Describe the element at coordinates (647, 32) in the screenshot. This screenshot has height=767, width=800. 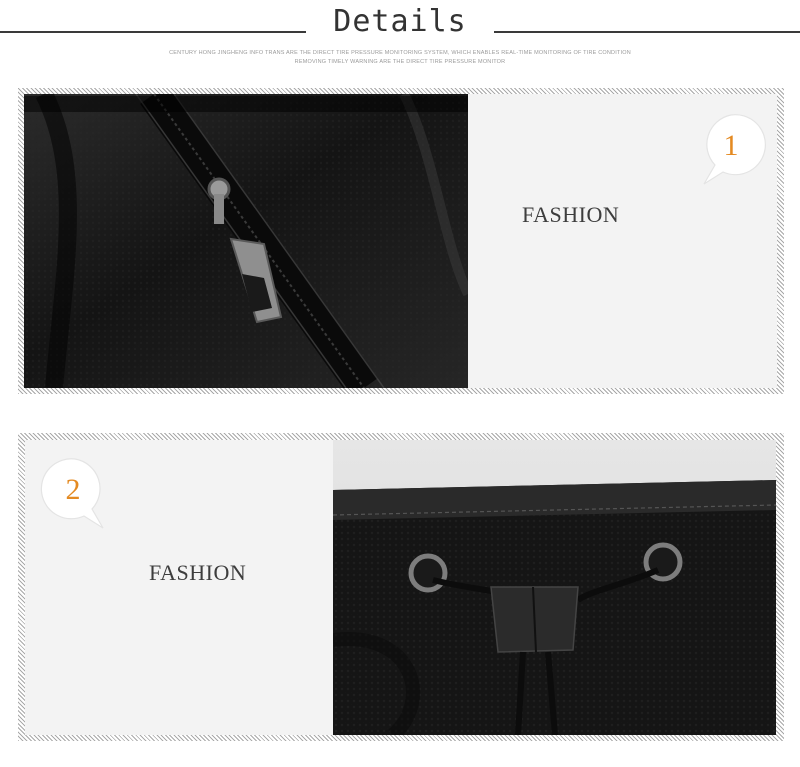
I see `header-rule-right` at that location.